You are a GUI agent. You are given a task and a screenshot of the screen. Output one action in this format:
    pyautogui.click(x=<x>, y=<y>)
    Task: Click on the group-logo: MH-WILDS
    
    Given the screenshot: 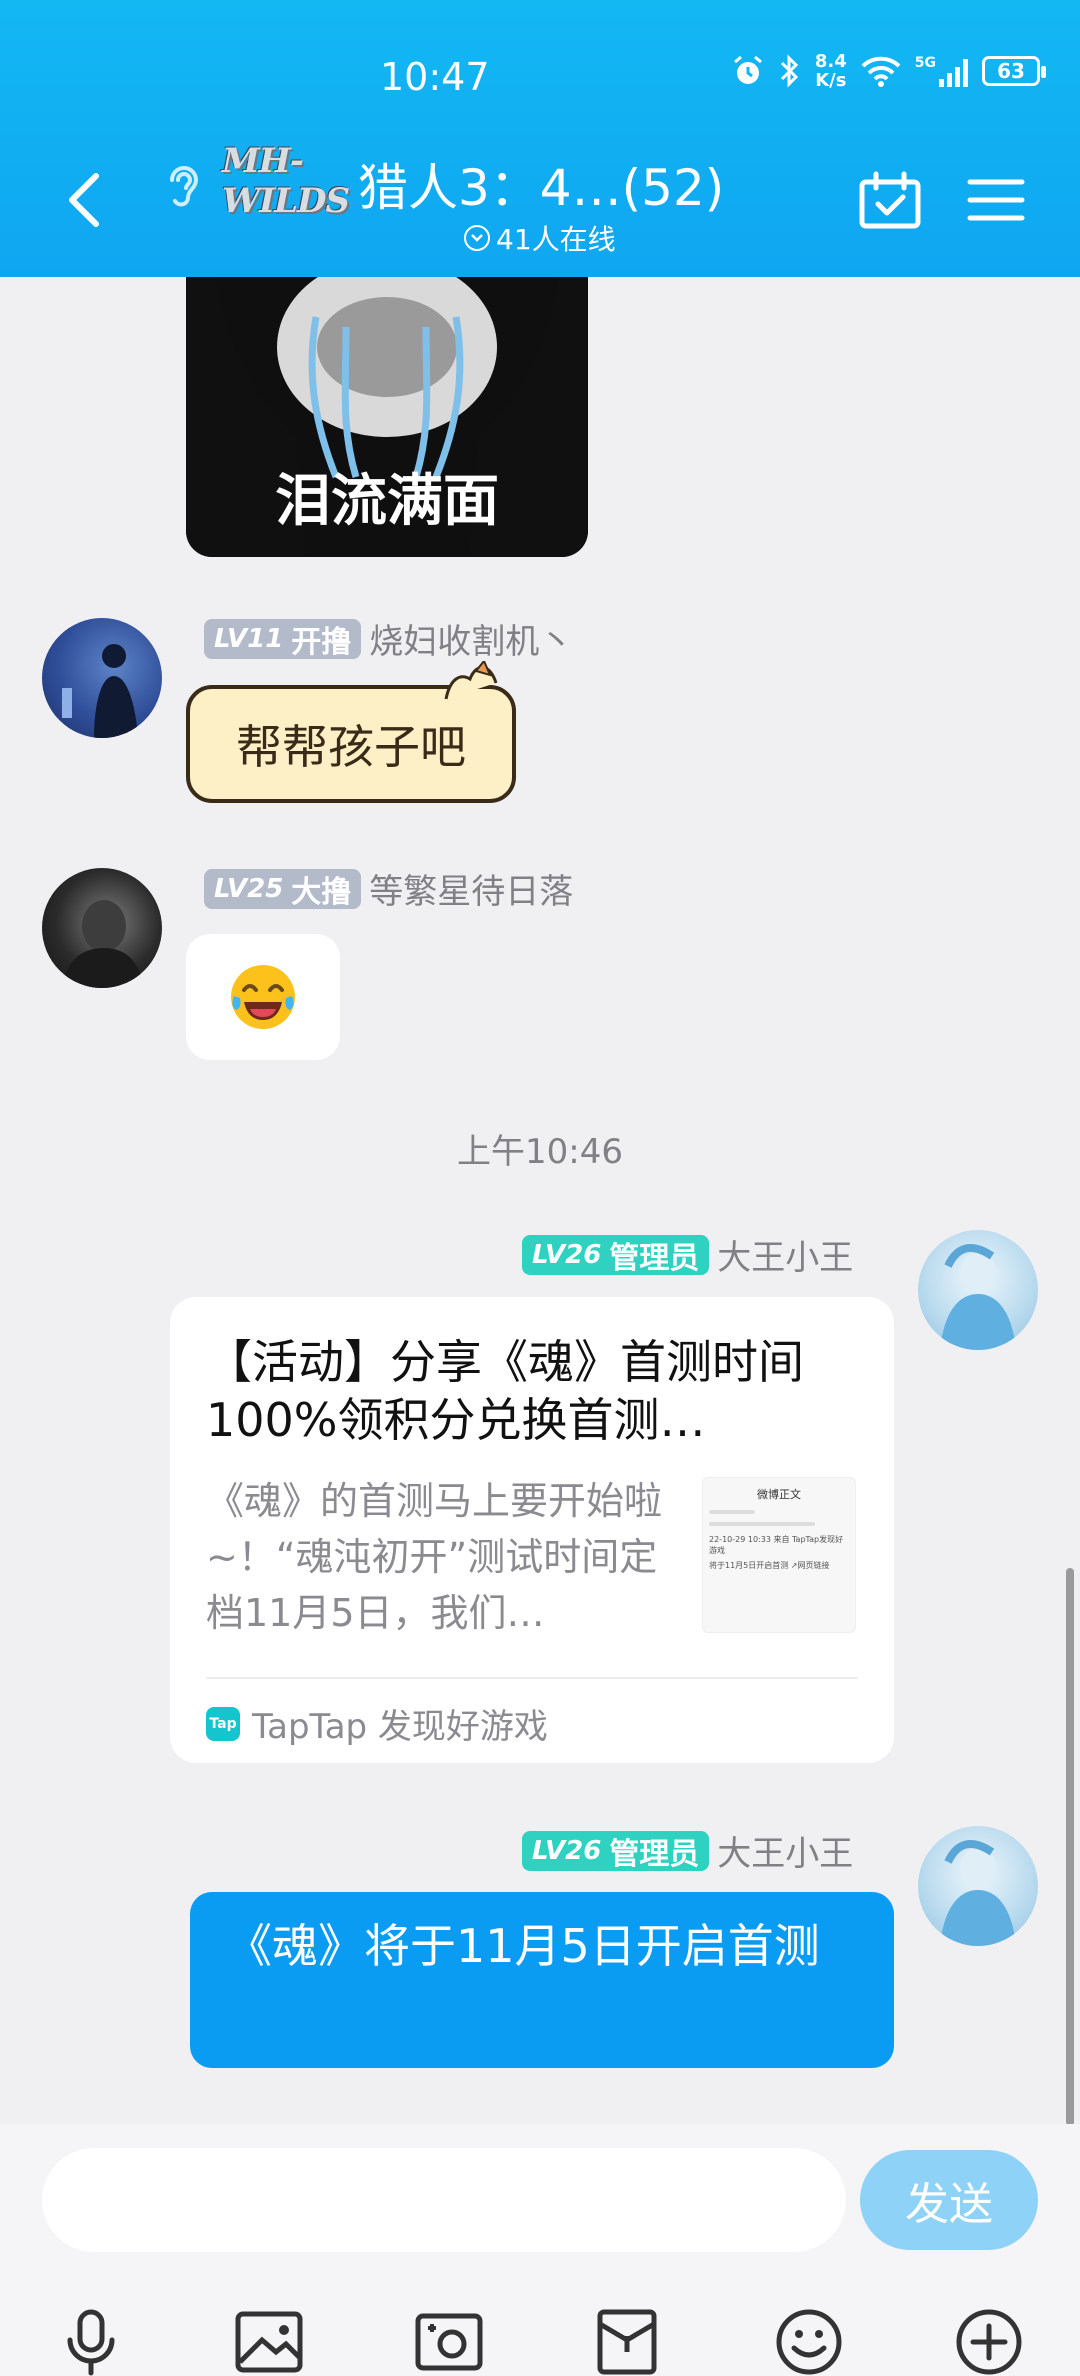 What is the action you would take?
    pyautogui.click(x=286, y=181)
    